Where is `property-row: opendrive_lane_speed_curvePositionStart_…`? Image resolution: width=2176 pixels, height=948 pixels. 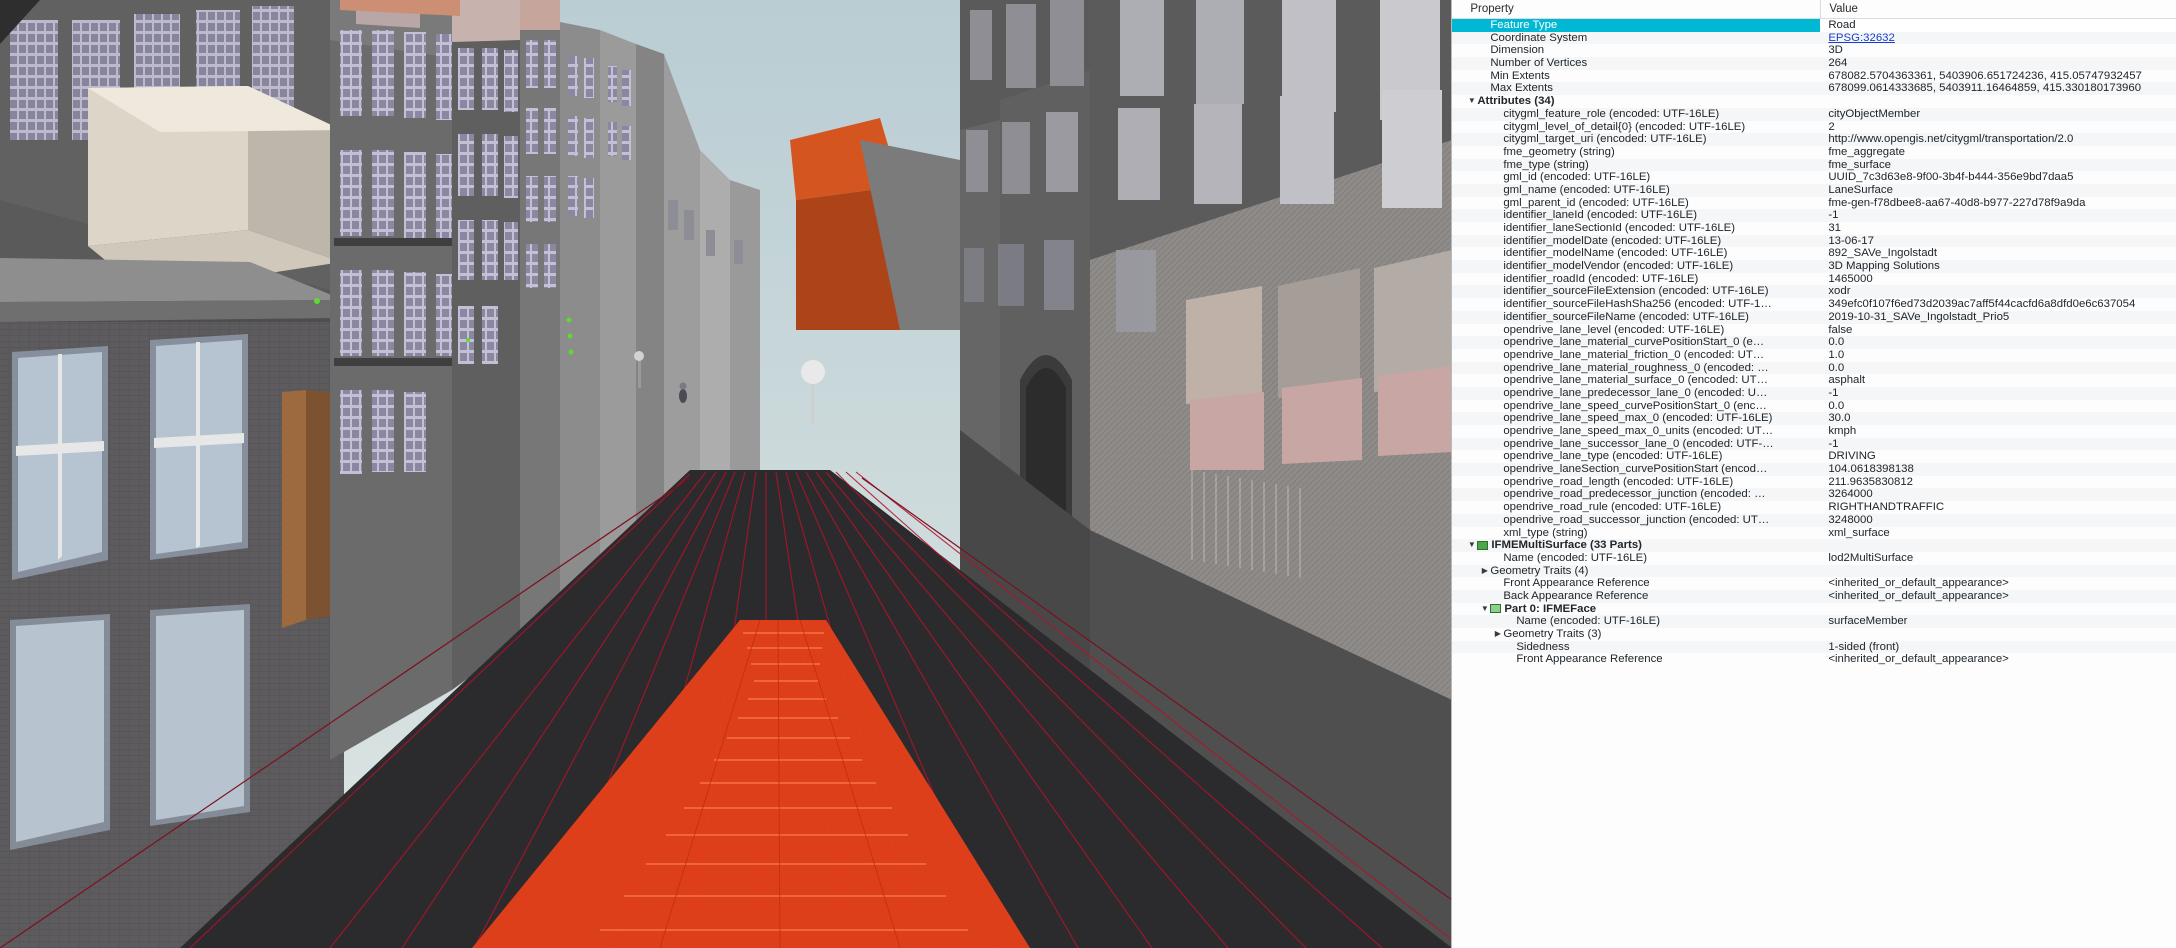 property-row: opendrive_lane_speed_curvePositionStart_… is located at coordinates (1814, 406).